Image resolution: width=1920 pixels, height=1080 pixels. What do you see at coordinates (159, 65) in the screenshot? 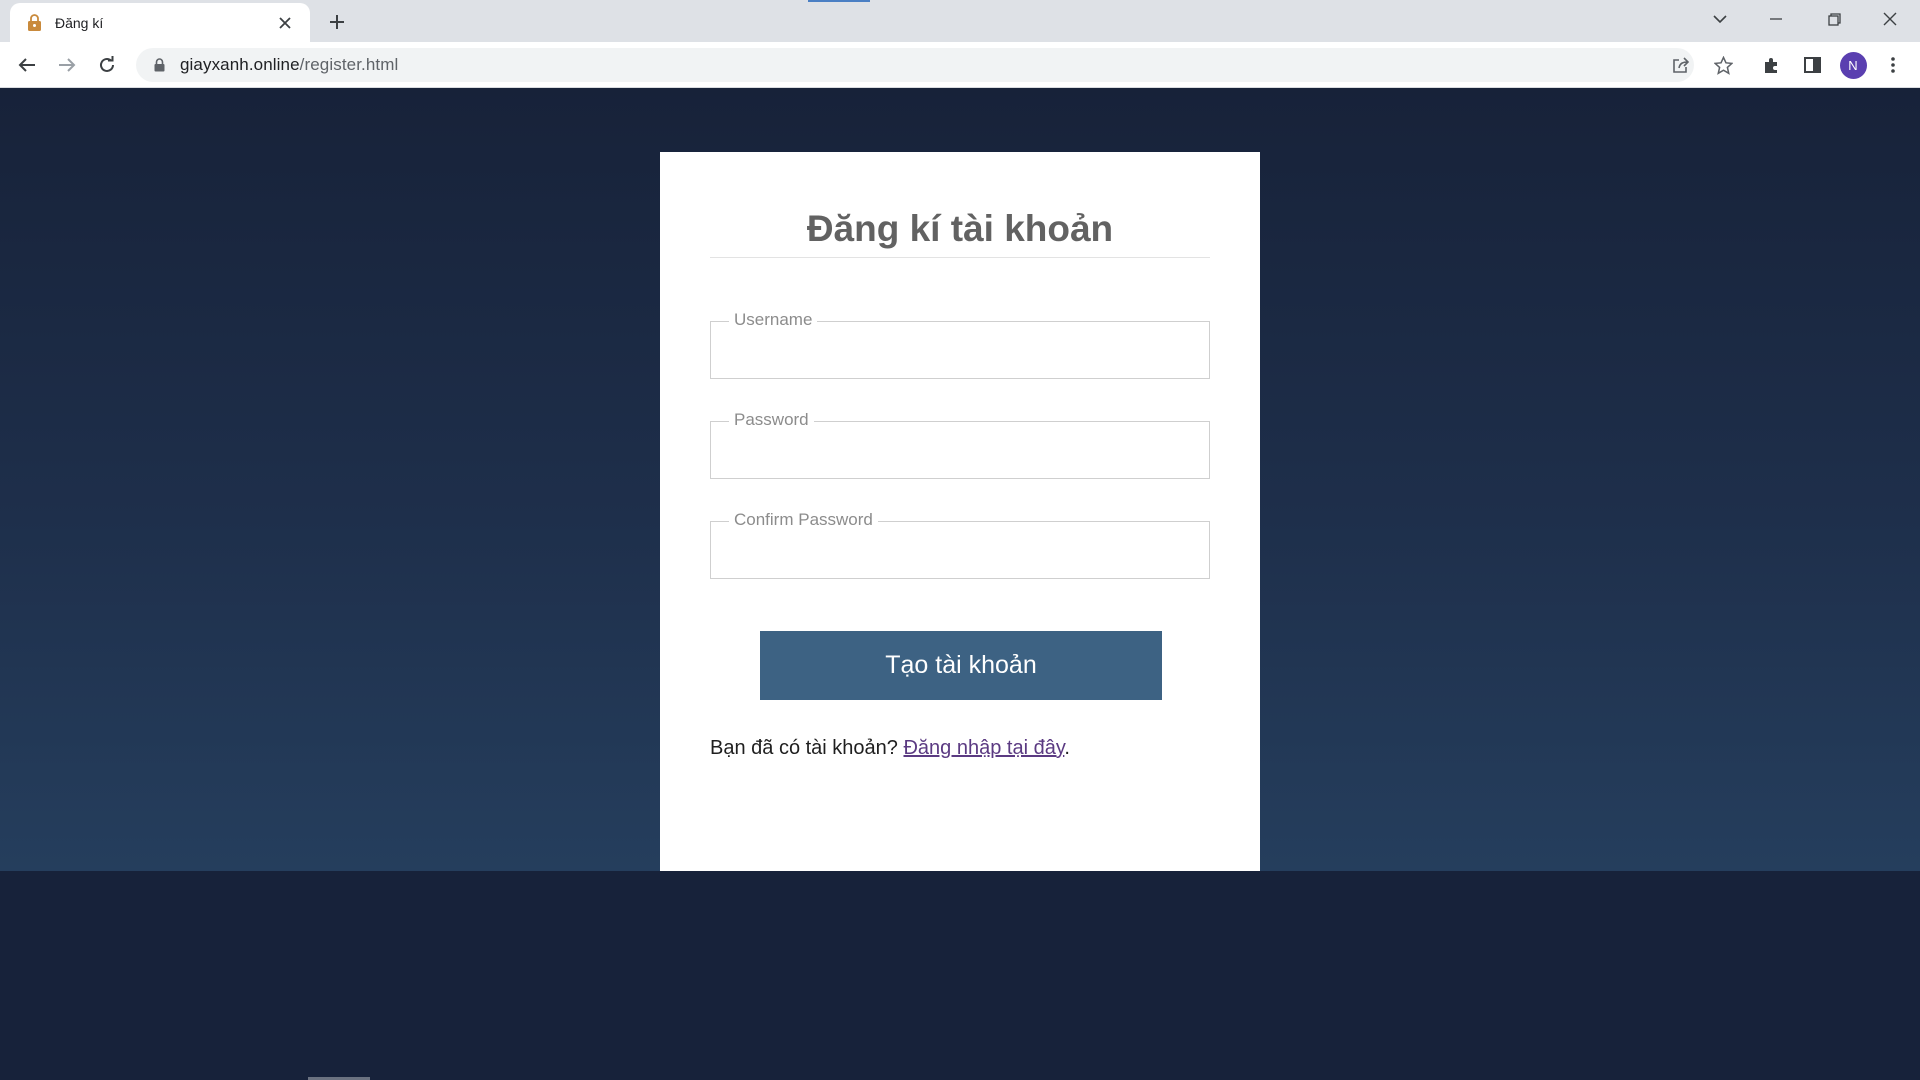
I see `lock-icon` at bounding box center [159, 65].